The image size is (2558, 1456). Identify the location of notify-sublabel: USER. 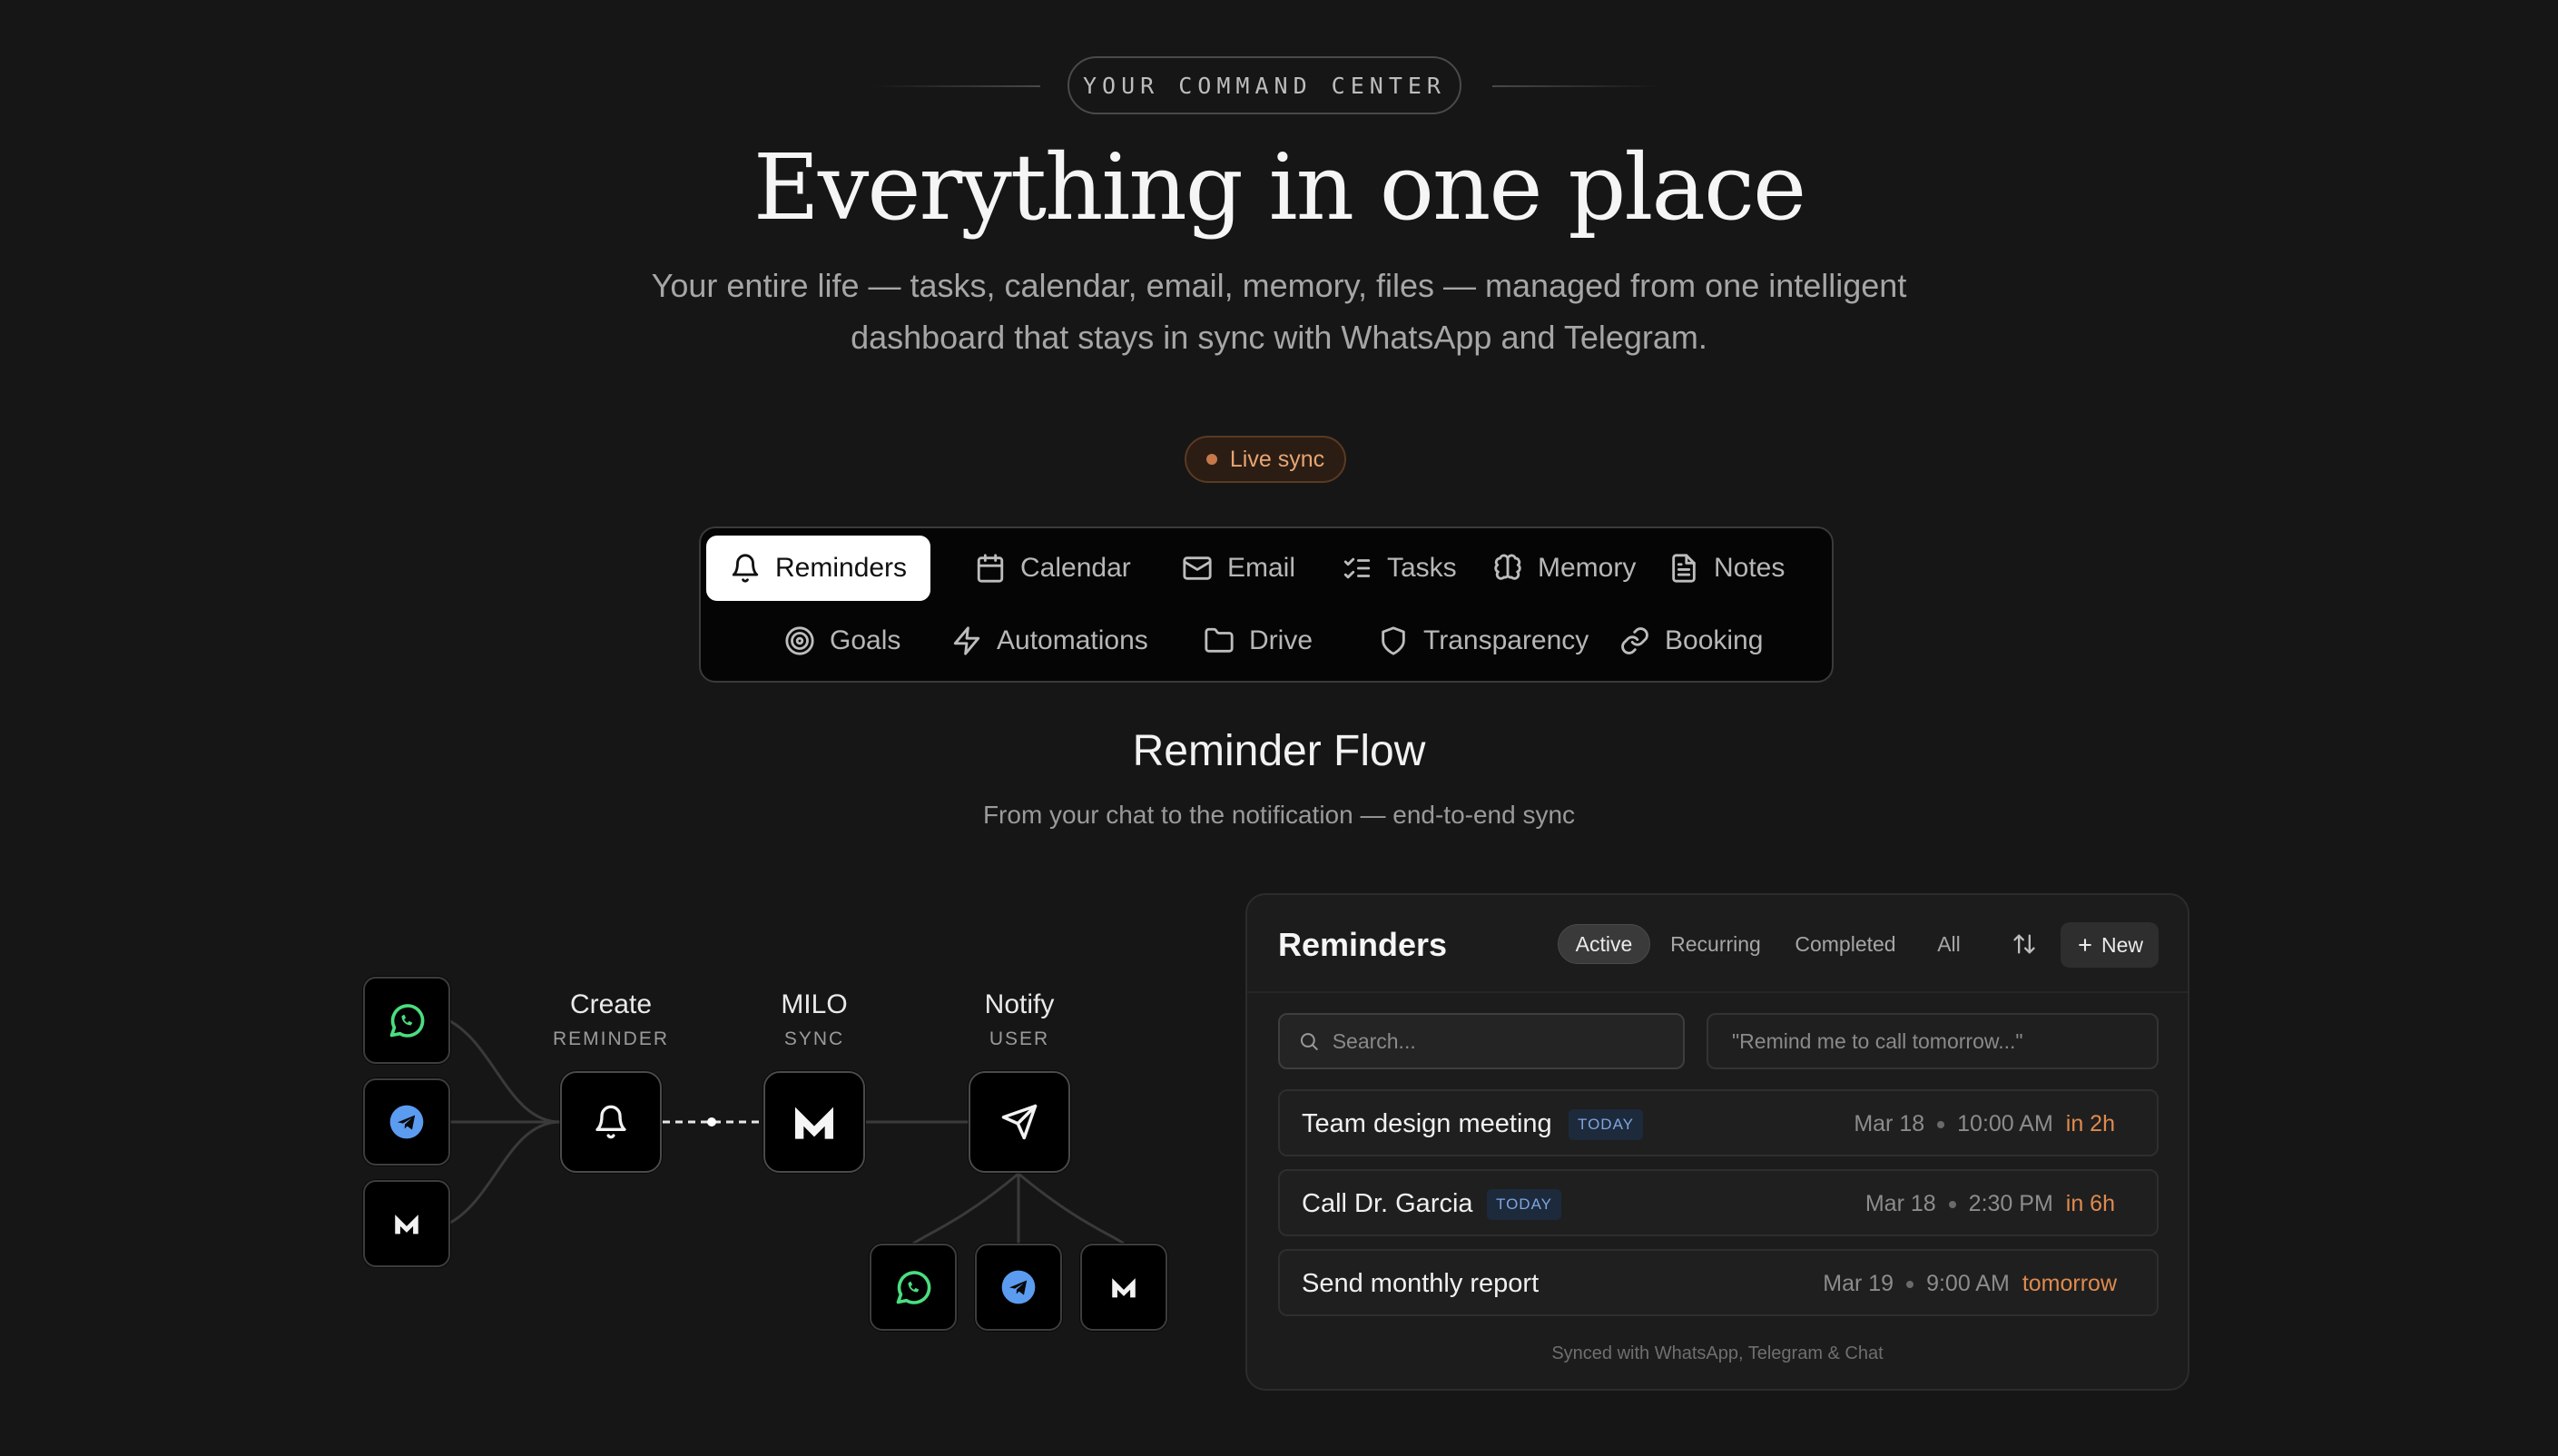
(1019, 1038).